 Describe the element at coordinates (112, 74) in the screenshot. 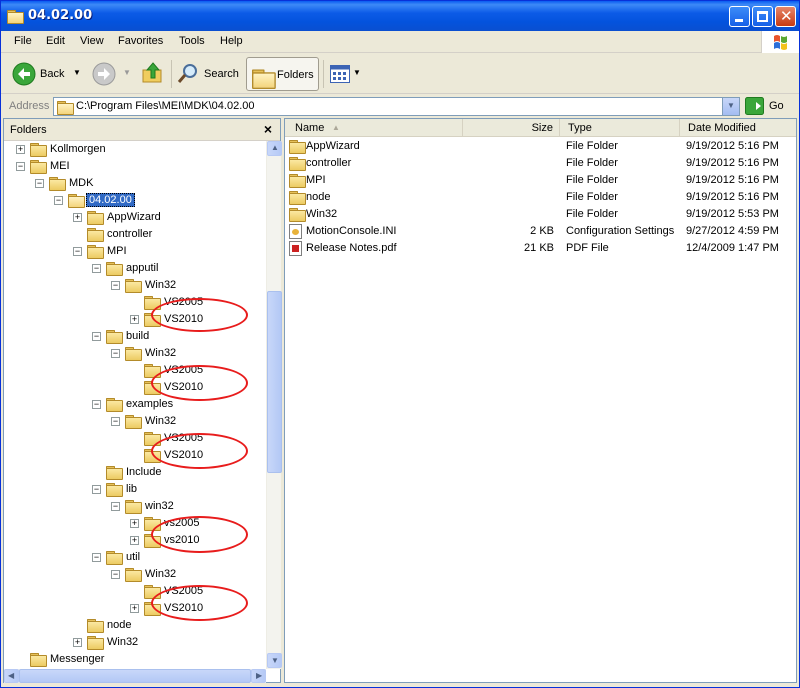

I see `forward-button: ▼` at that location.